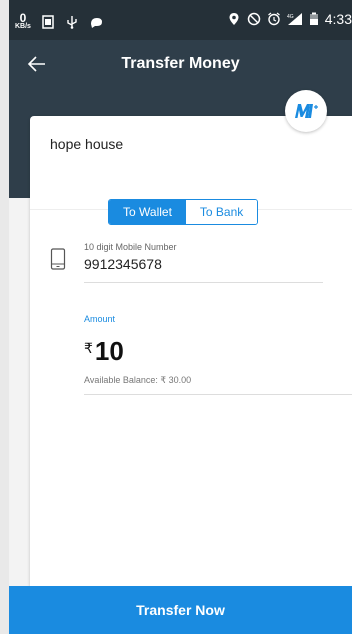 Image resolution: width=352 pixels, height=634 pixels. Describe the element at coordinates (138, 380) in the screenshot. I see `available-balance: Available Balance: ₹ 30.00` at that location.